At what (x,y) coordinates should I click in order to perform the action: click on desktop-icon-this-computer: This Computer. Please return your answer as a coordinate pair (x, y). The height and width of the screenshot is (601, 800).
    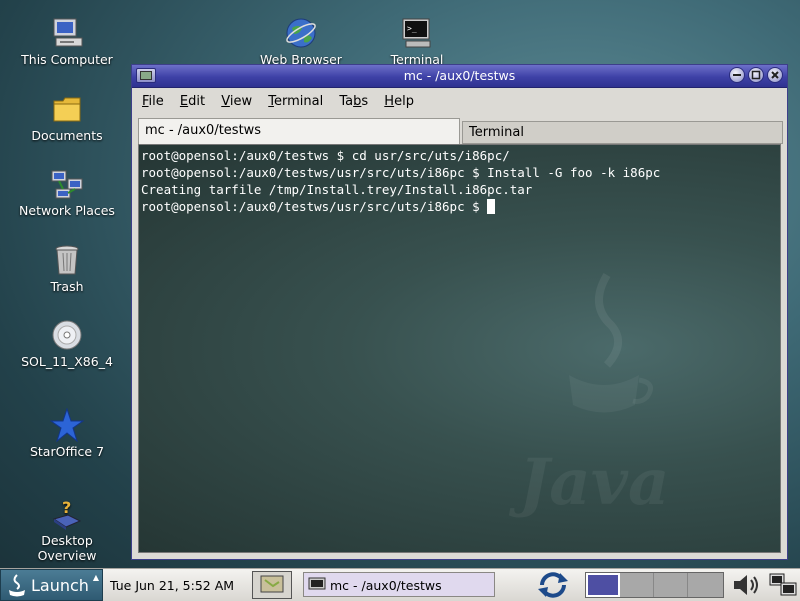
    Looking at the image, I should click on (67, 41).